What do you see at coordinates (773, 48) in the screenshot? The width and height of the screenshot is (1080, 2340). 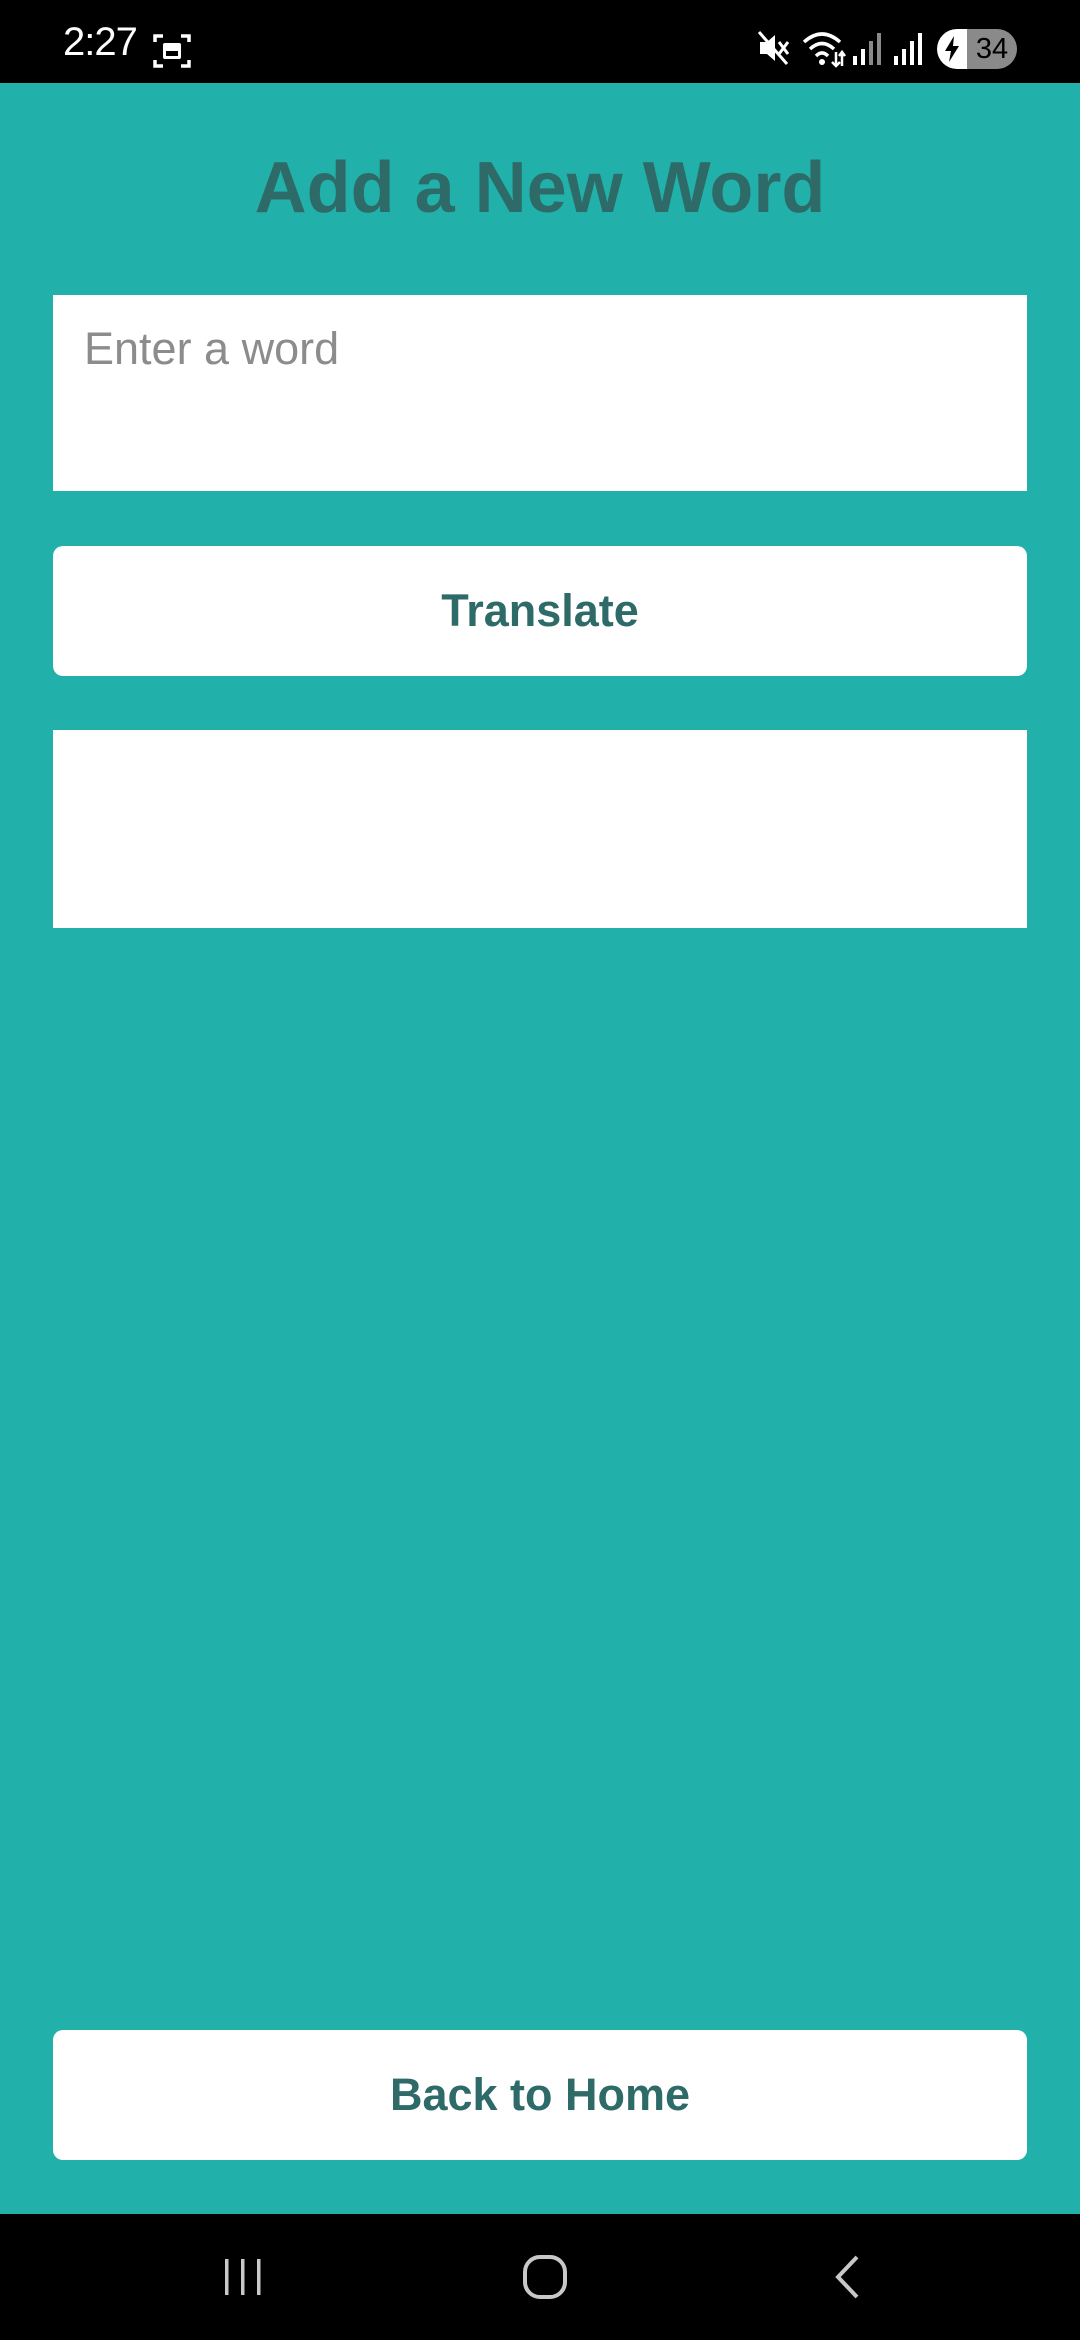 I see `mute-icon` at bounding box center [773, 48].